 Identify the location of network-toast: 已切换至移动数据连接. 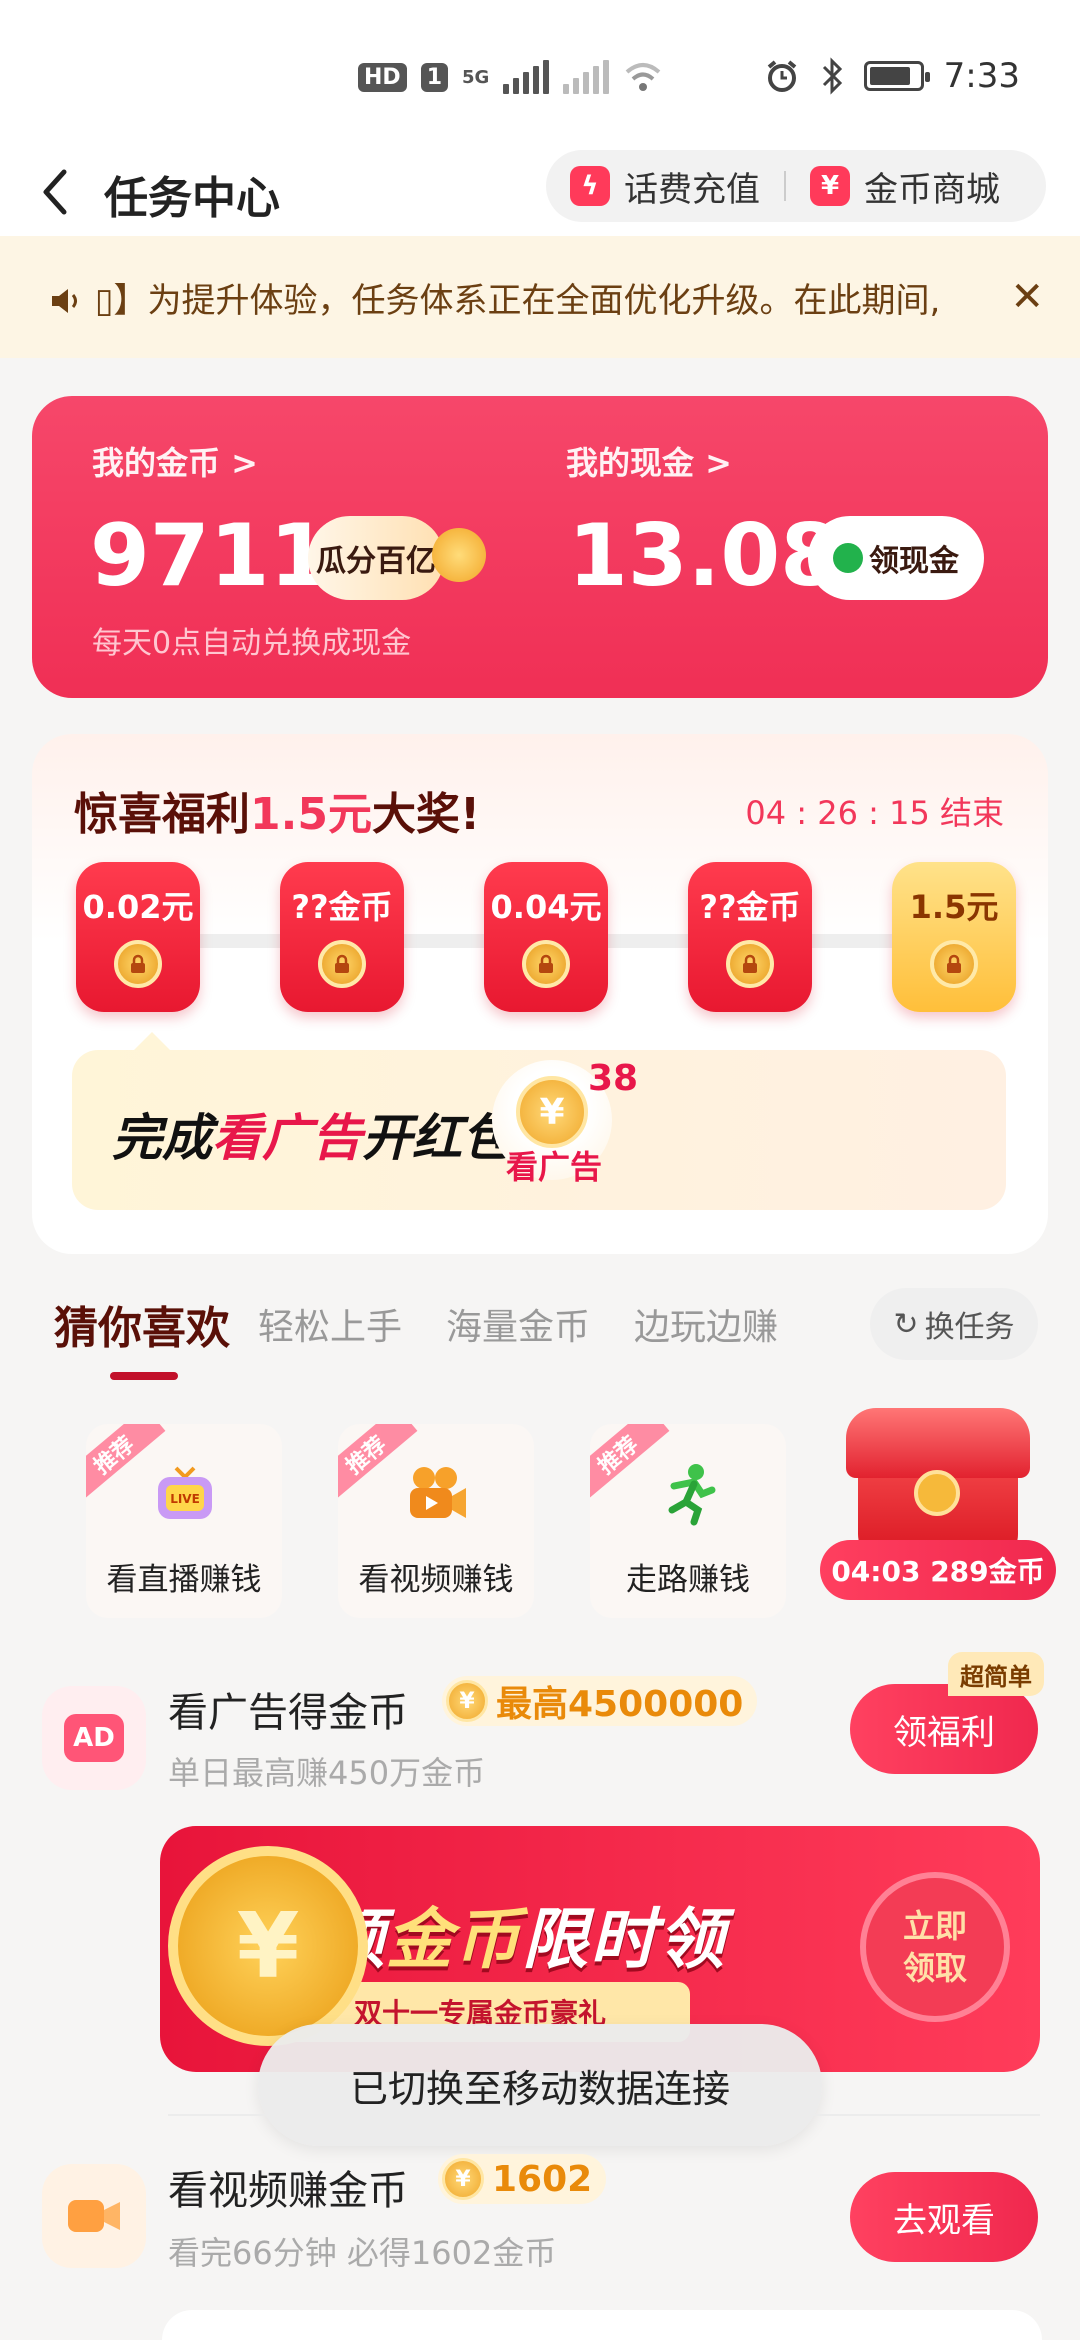
(540, 2085).